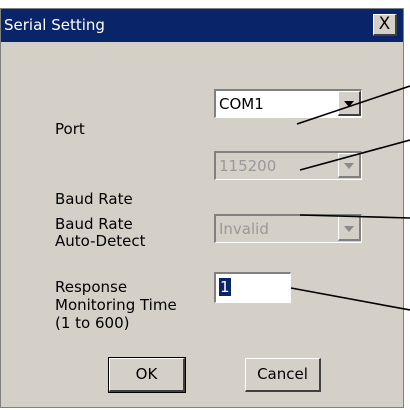  What do you see at coordinates (354, 216) in the screenshot?
I see `auto-detect-callout-line` at bounding box center [354, 216].